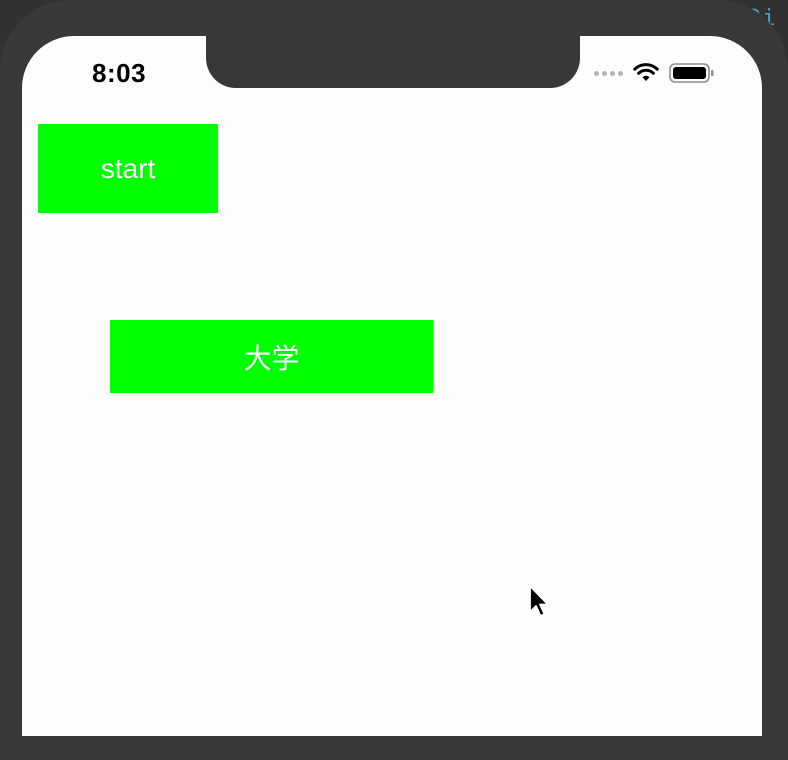 Image resolution: width=788 pixels, height=760 pixels. I want to click on phone-notch, so click(393, 62).